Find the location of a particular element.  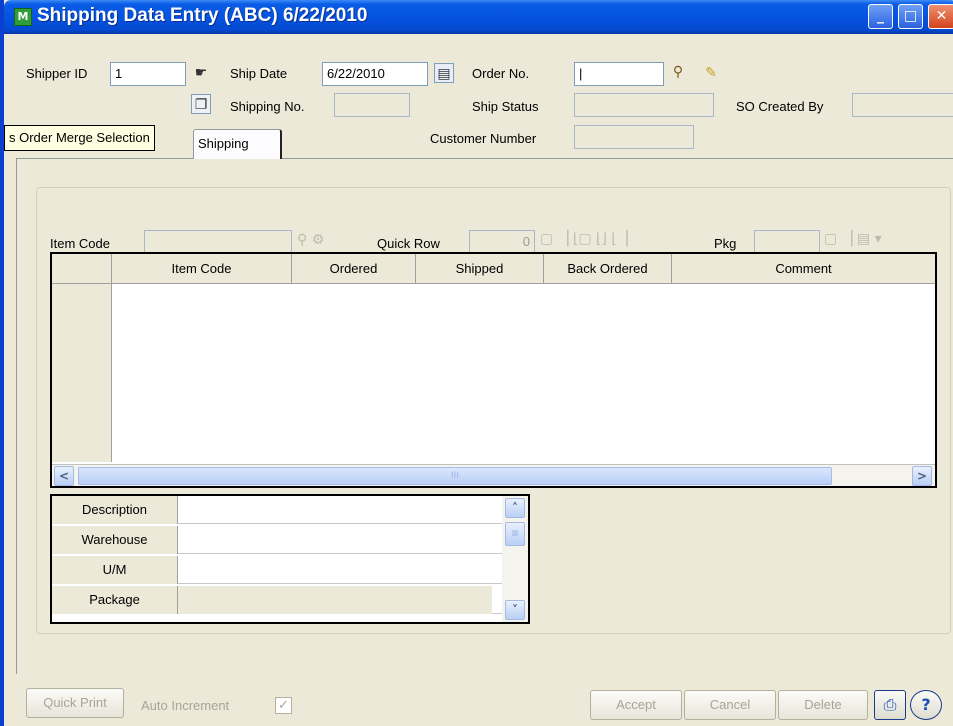

order-no-field: | is located at coordinates (619, 74).